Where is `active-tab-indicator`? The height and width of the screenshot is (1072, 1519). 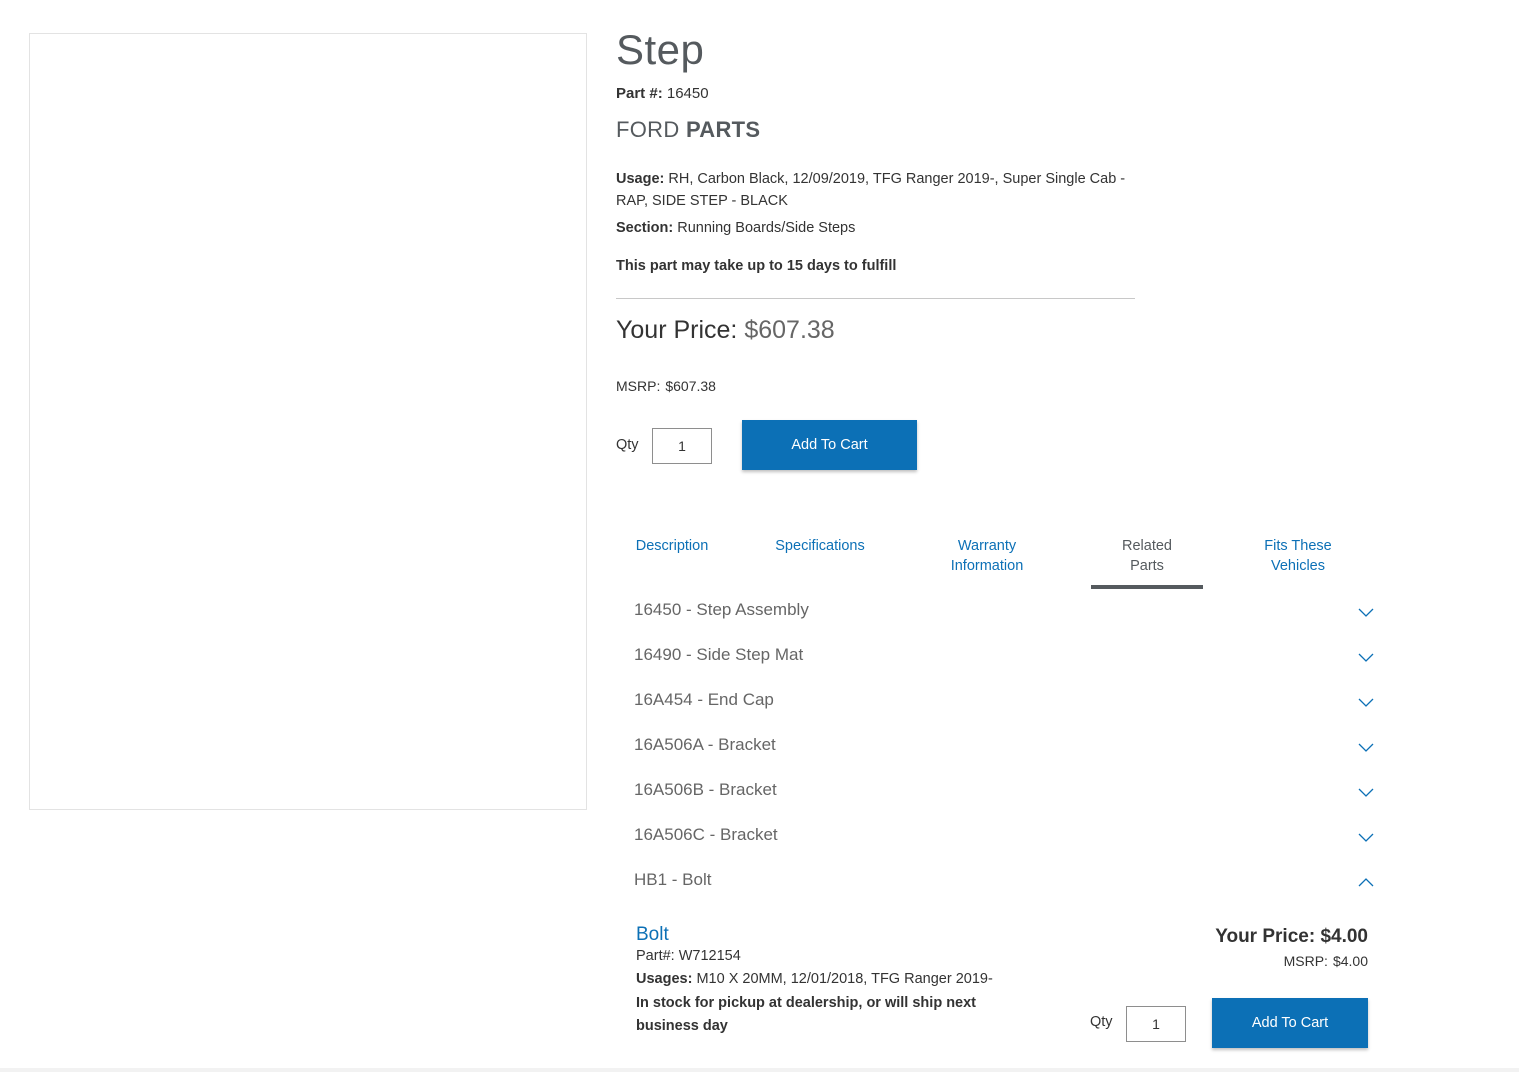 active-tab-indicator is located at coordinates (1147, 587).